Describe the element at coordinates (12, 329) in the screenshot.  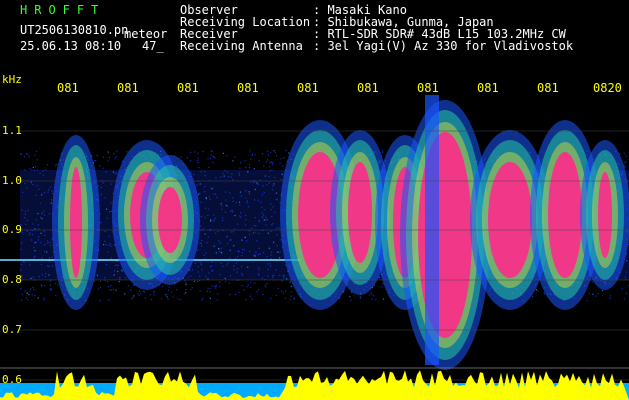
I see `y-tick-0-7: 0.7` at that location.